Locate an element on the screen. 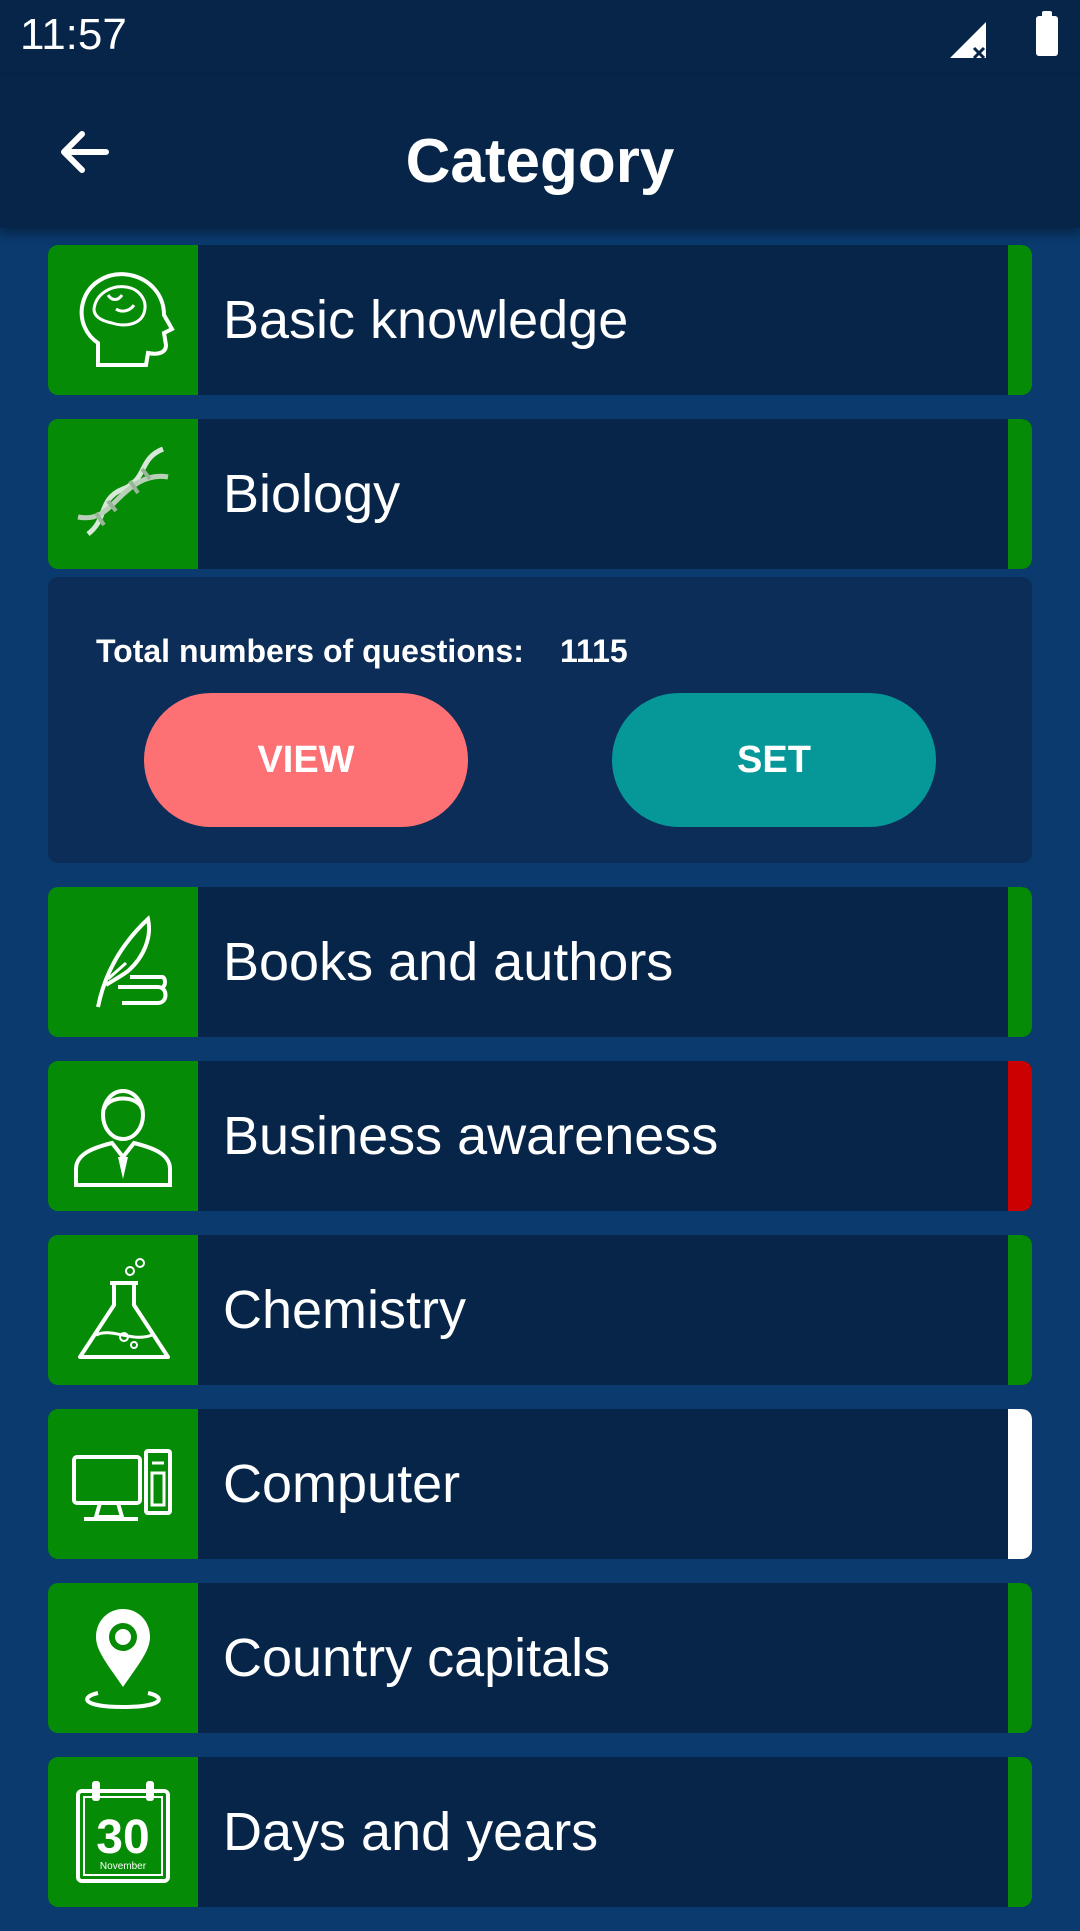 This screenshot has height=1931, width=1080. category-label: Books and authors is located at coordinates (448, 962).